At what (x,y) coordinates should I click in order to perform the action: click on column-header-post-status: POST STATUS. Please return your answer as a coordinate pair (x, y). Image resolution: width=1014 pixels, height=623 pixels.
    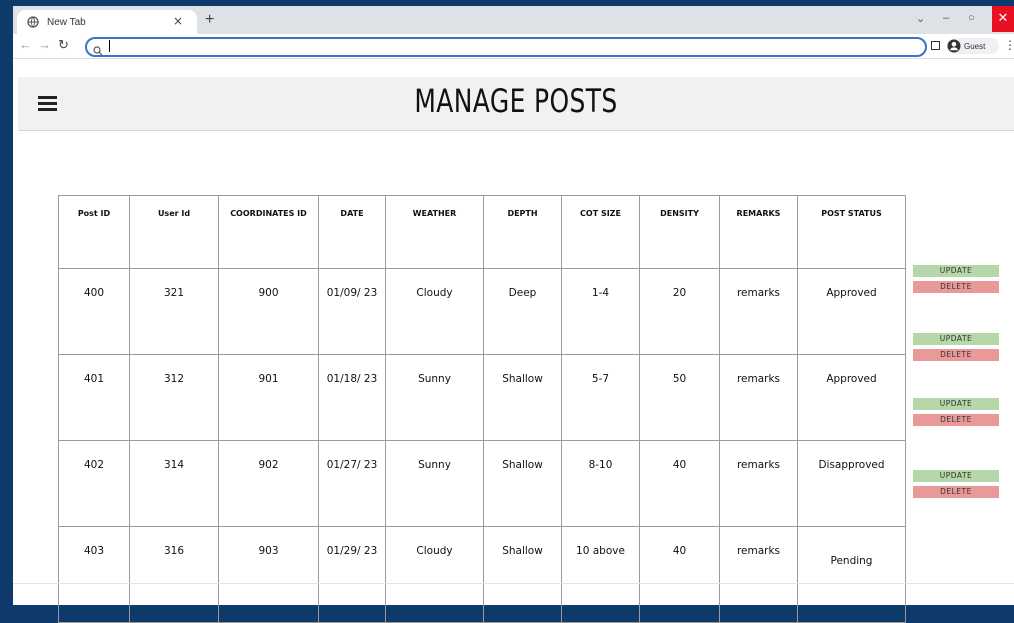
    Looking at the image, I should click on (851, 232).